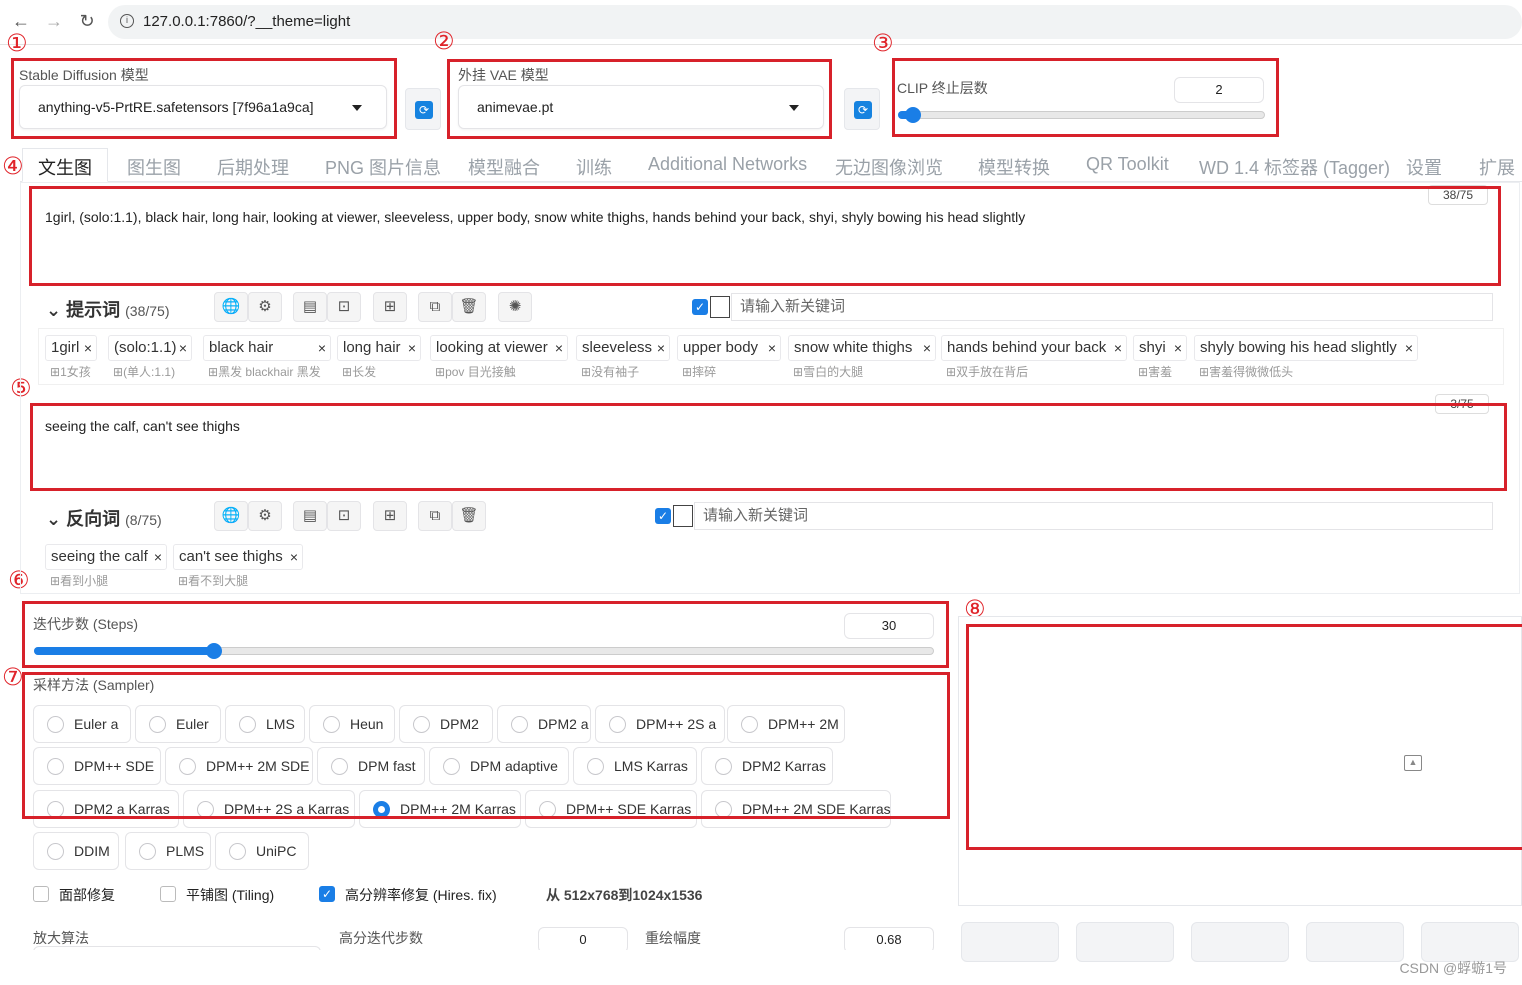 This screenshot has width=1522, height=985. Describe the element at coordinates (1014, 167) in the screenshot. I see `tab-model-convert: 模型转换` at that location.